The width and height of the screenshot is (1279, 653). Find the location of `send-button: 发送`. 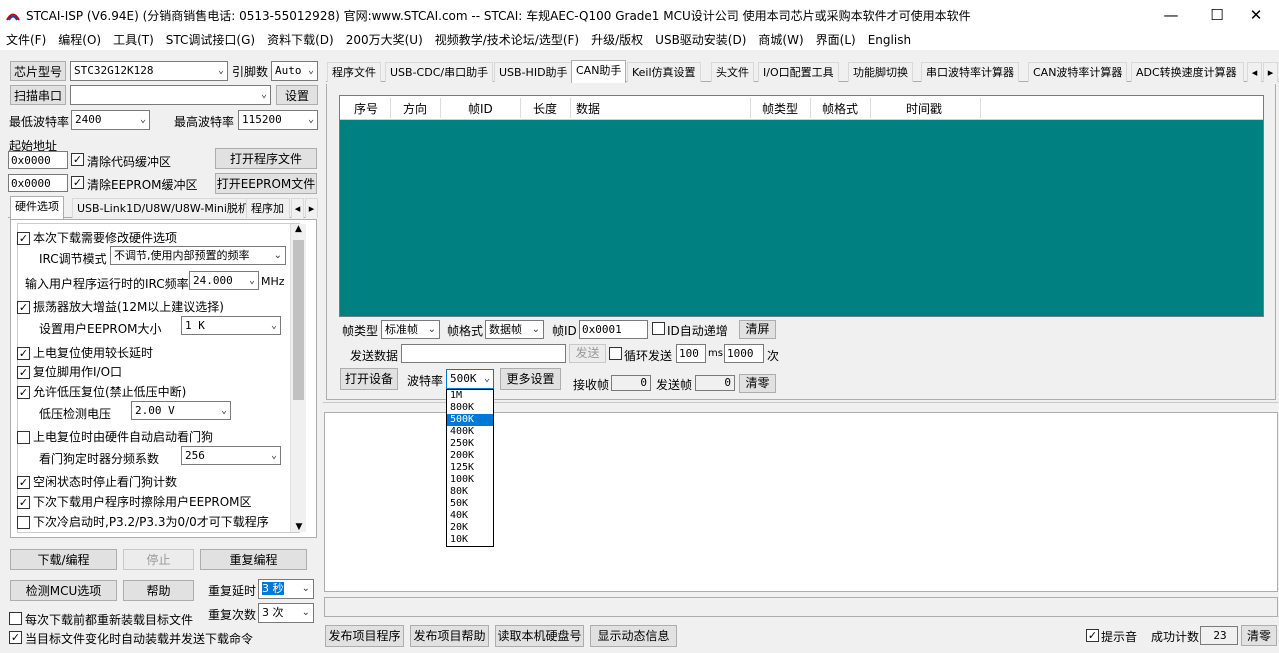

send-button: 发送 is located at coordinates (587, 353).